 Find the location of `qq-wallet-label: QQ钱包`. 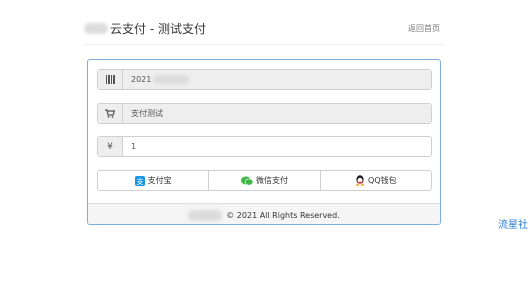

qq-wallet-label: QQ钱包 is located at coordinates (382, 180).